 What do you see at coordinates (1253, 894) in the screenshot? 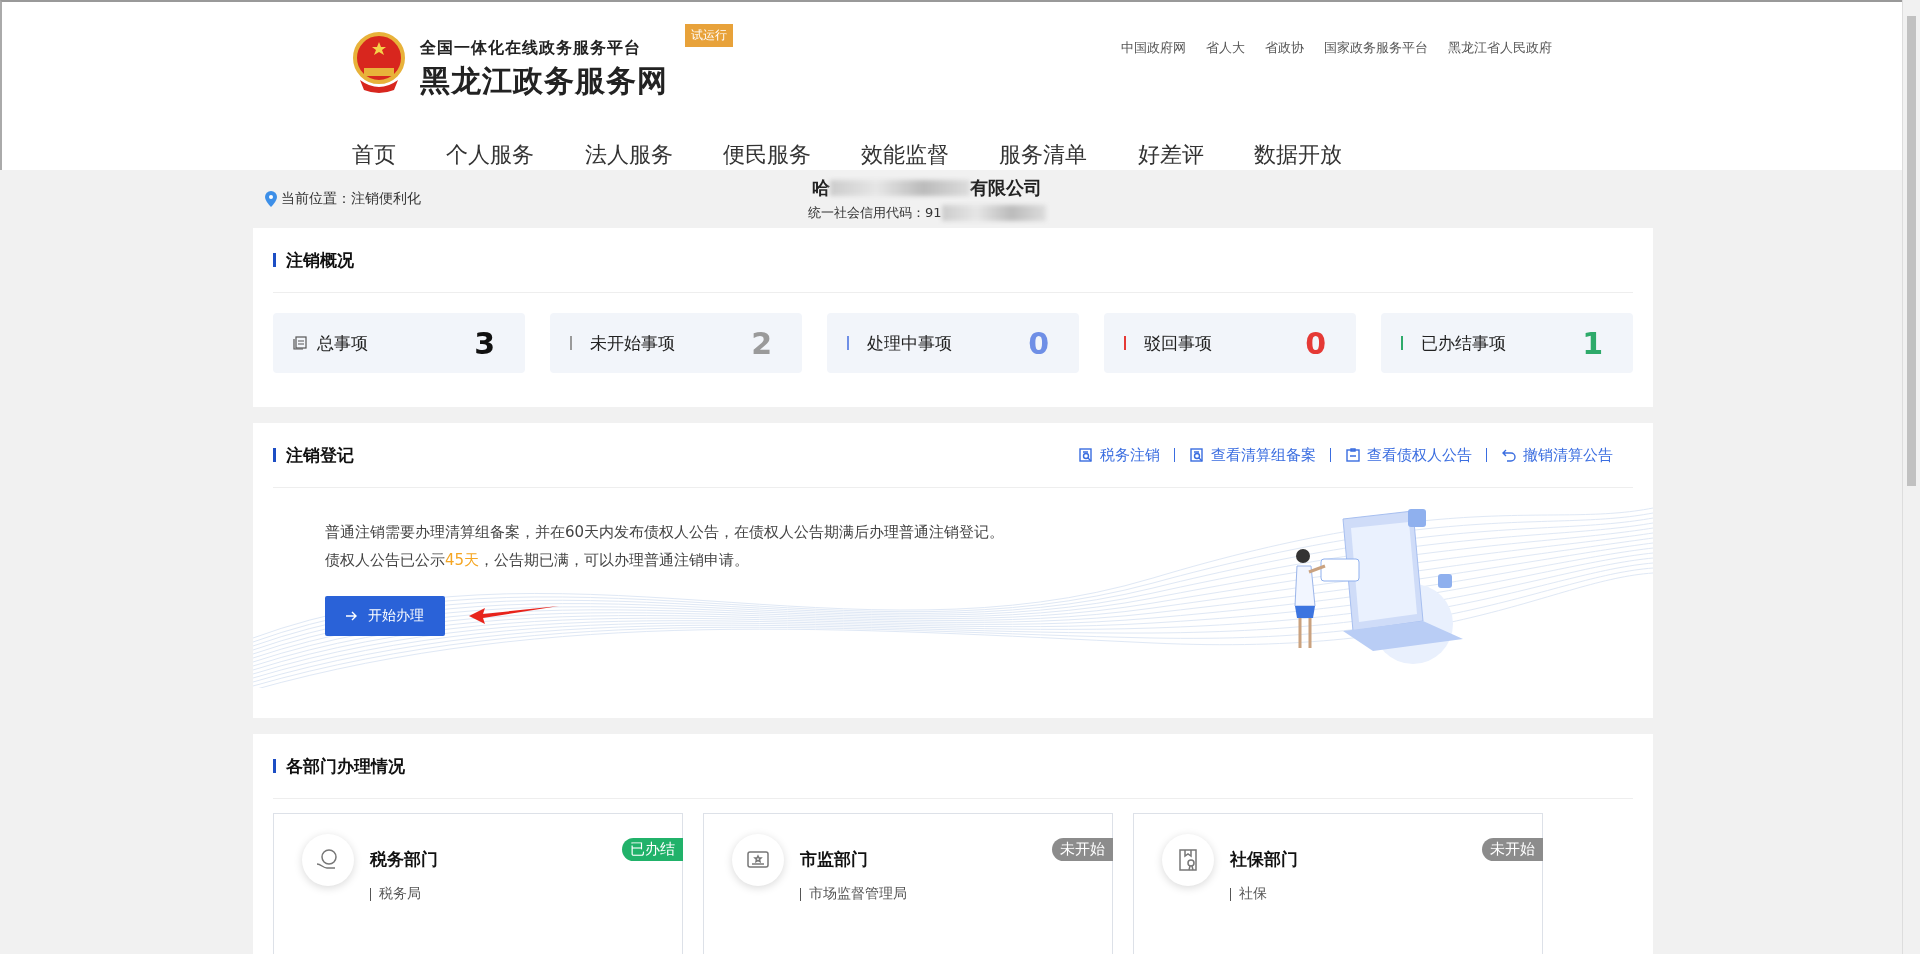
I see `agency-name: 社保` at bounding box center [1253, 894].